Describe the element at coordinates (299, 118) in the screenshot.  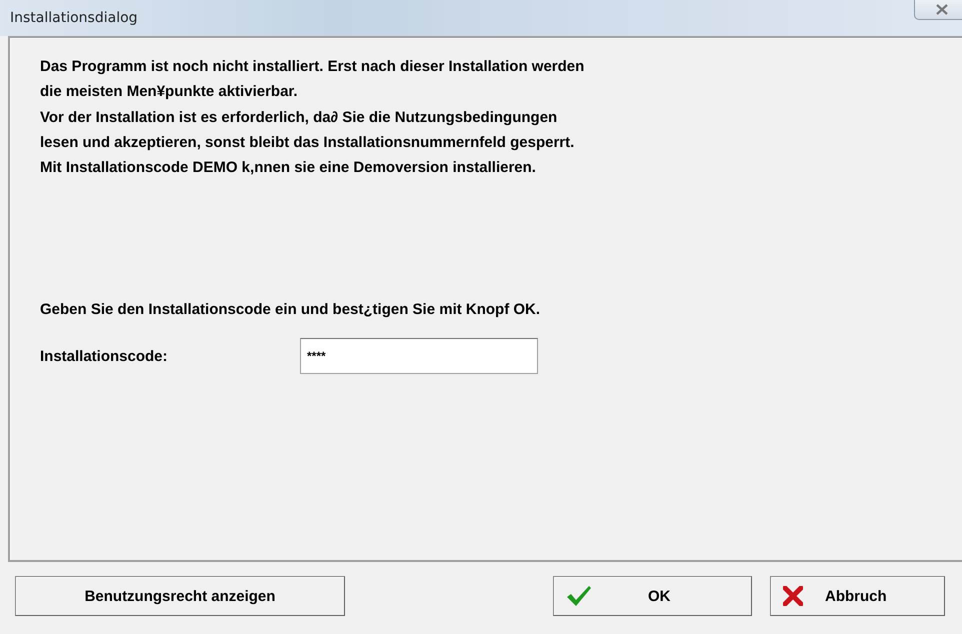
I see `message-text: Vor der Installation ist es erforderlich, da∂ Sie die Nutzungsbedingungen` at that location.